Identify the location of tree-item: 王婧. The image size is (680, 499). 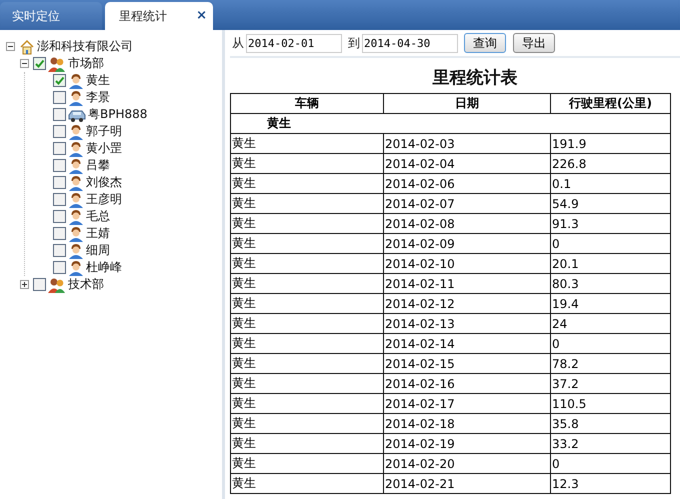
(98, 233).